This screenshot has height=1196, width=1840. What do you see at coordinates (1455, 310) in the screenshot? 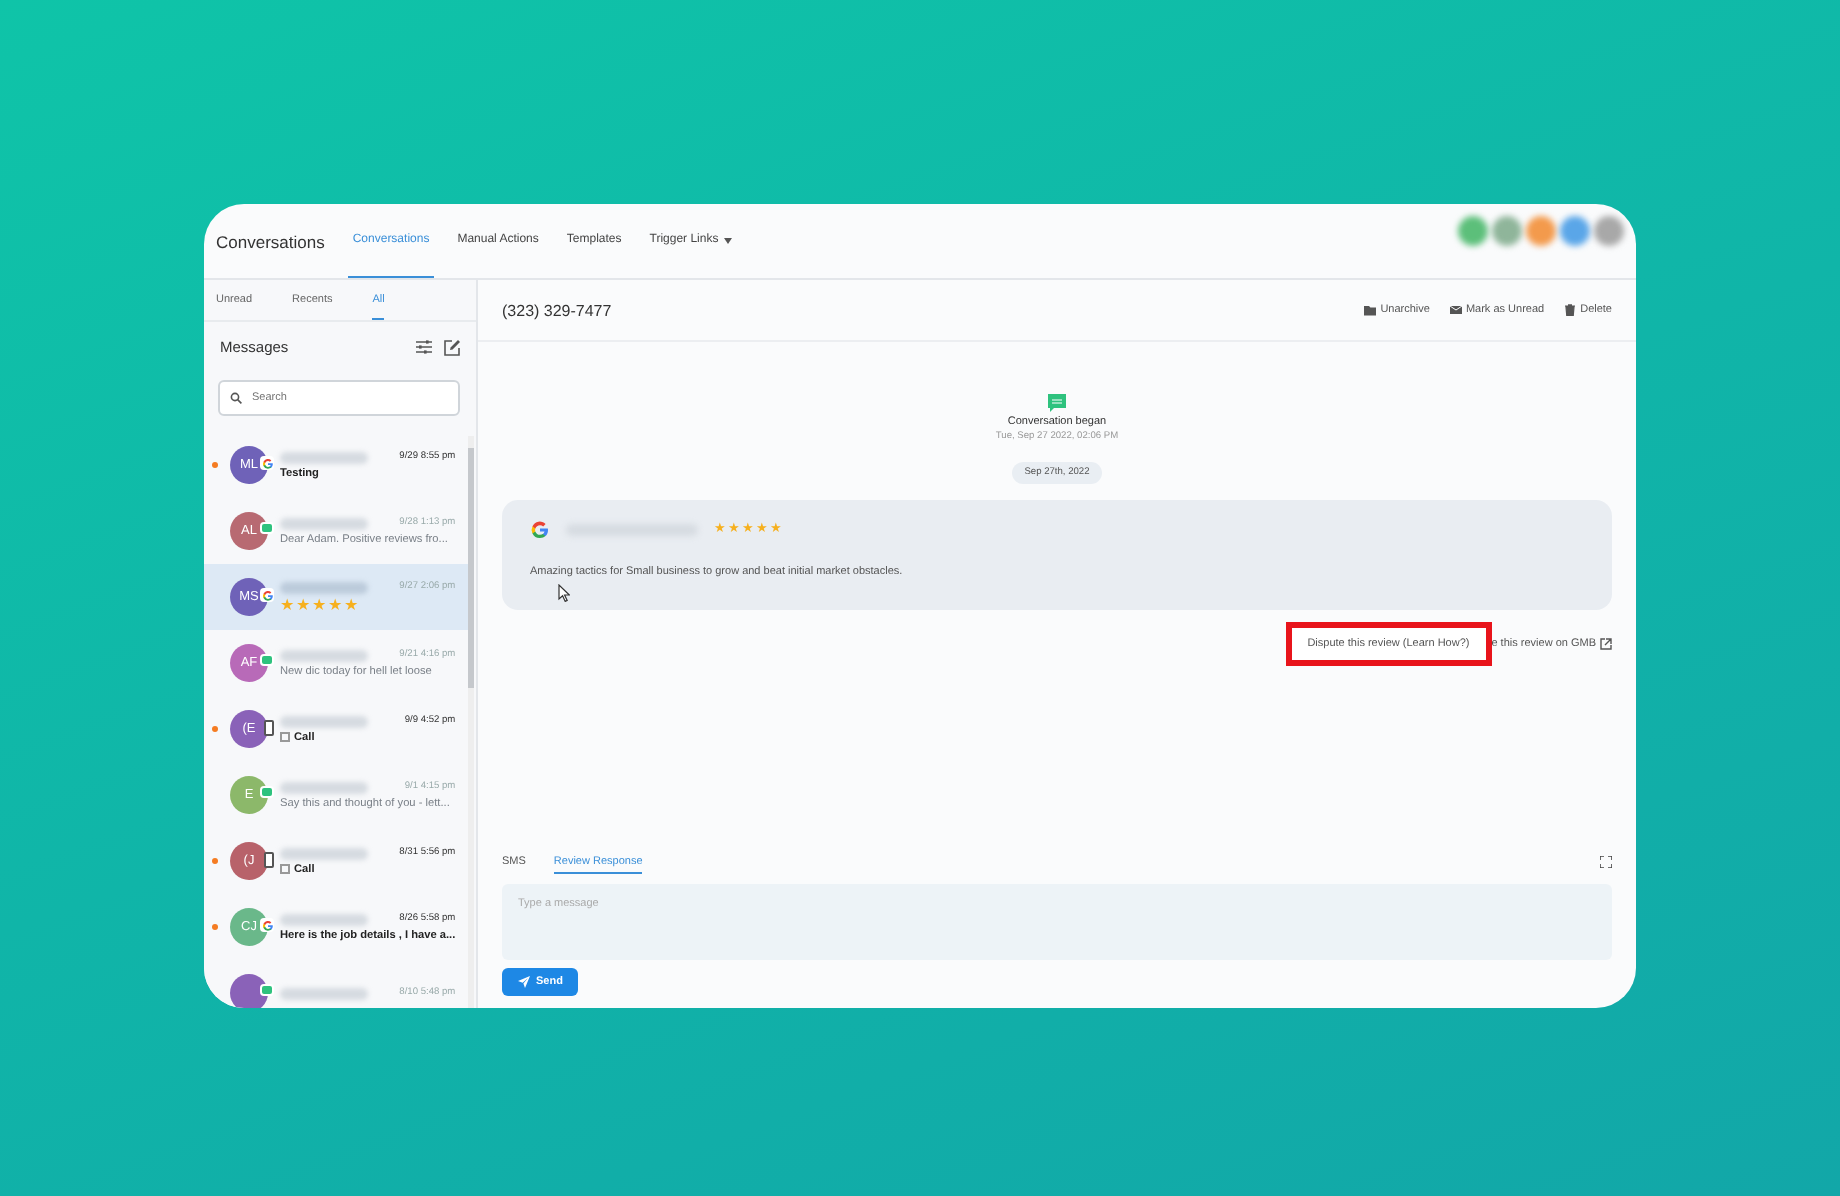
I see `envelope-icon` at bounding box center [1455, 310].